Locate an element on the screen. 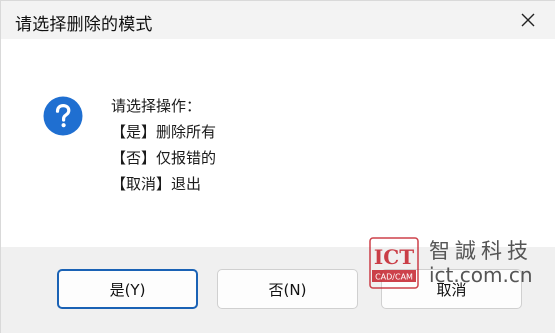  window-title: 请选择删除的模式 is located at coordinates (84, 25).